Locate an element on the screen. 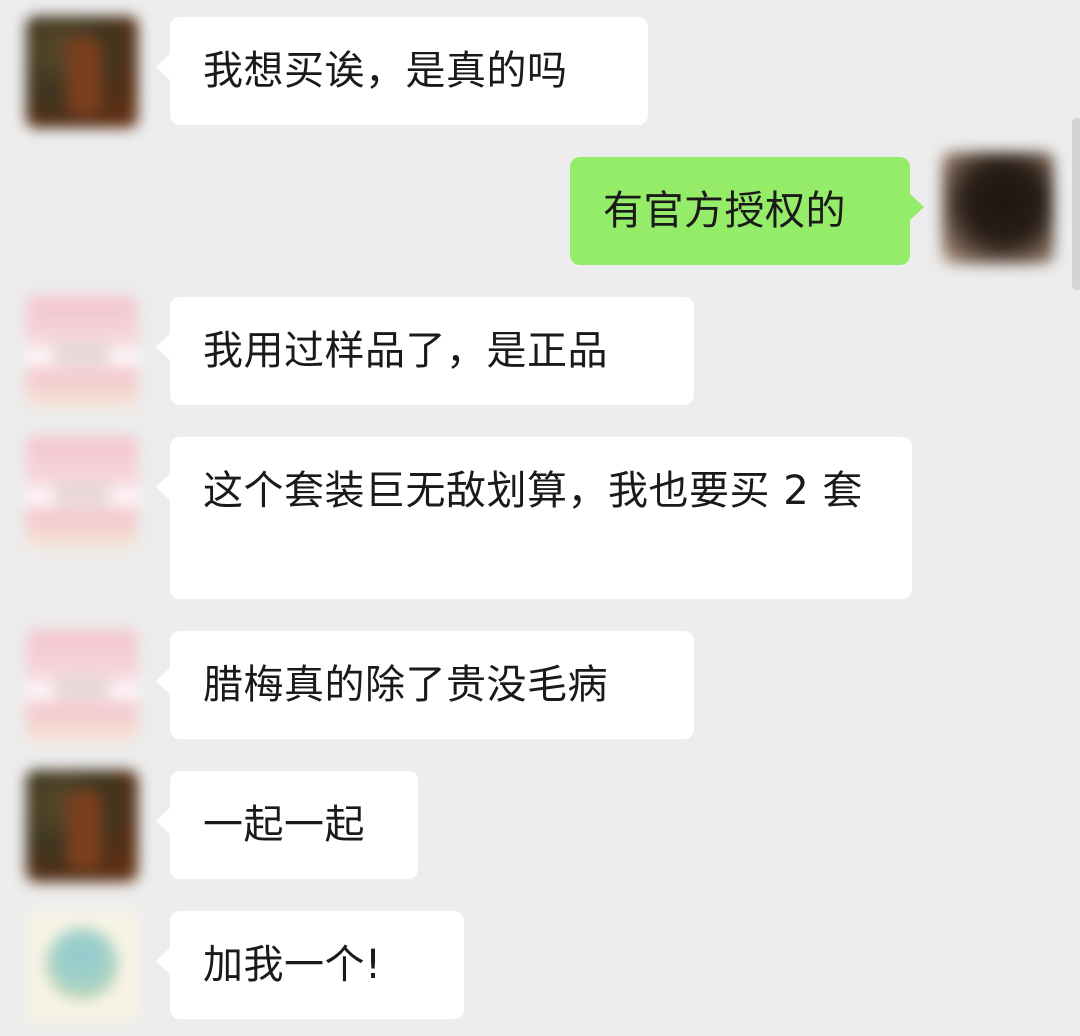 This screenshot has height=1036, width=1080. chat-scrollbar is located at coordinates (1076, 204).